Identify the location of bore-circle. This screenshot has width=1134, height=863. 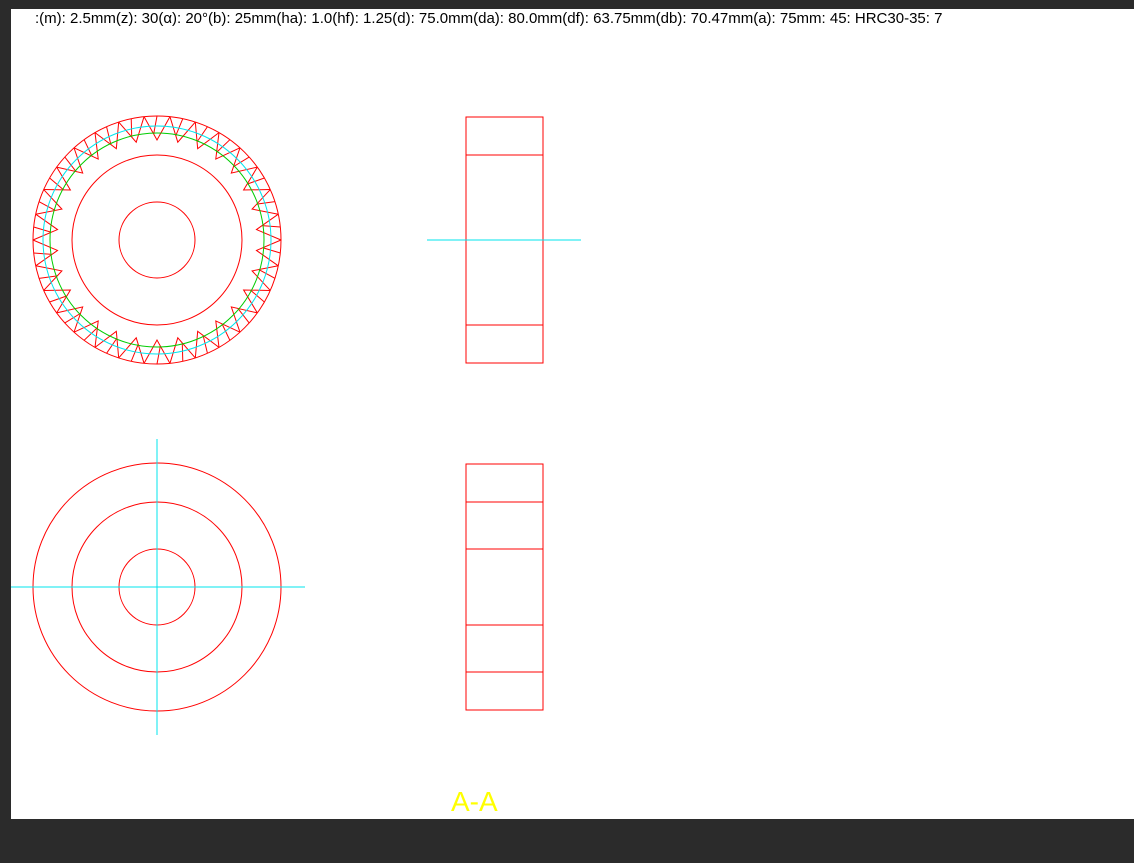
(157, 240).